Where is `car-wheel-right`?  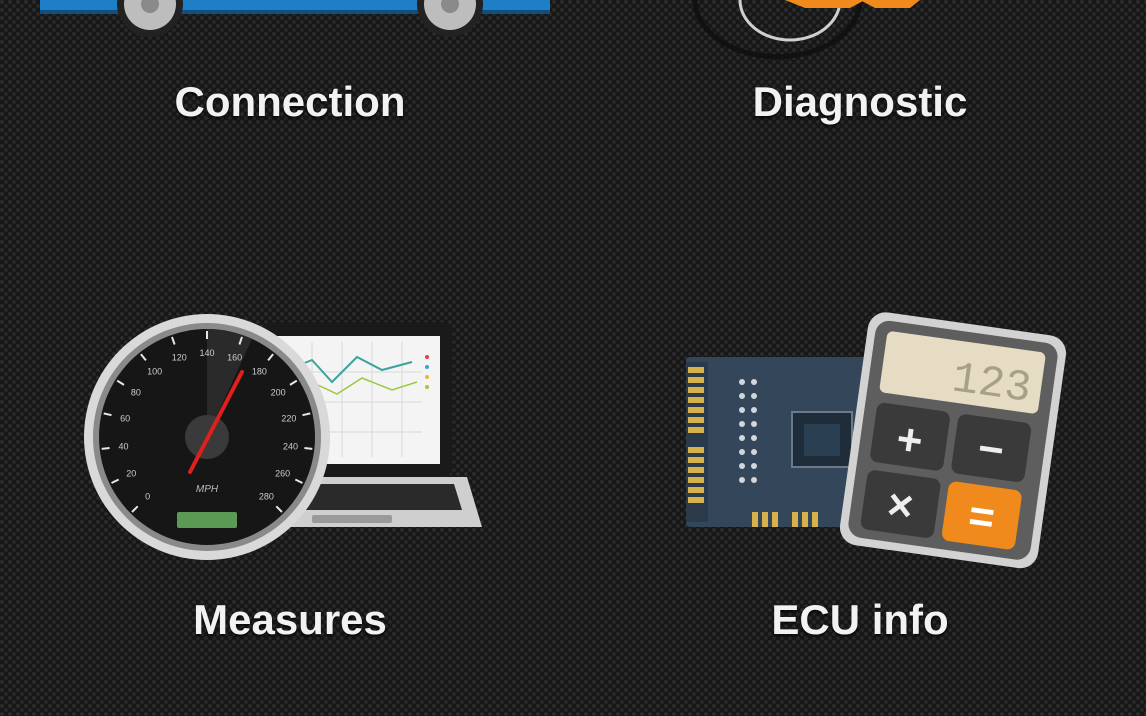 car-wheel-right is located at coordinates (450, 18).